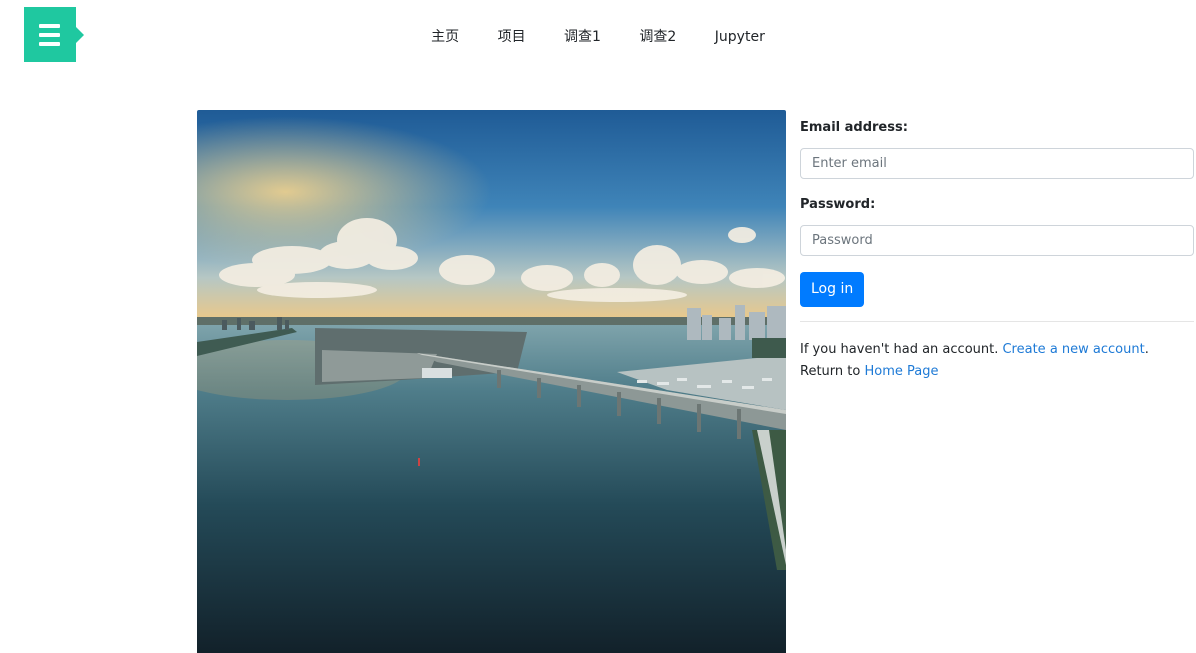 The height and width of the screenshot is (653, 1196). Describe the element at coordinates (582, 37) in the screenshot. I see `nav-item-survey1: 调查1` at that location.